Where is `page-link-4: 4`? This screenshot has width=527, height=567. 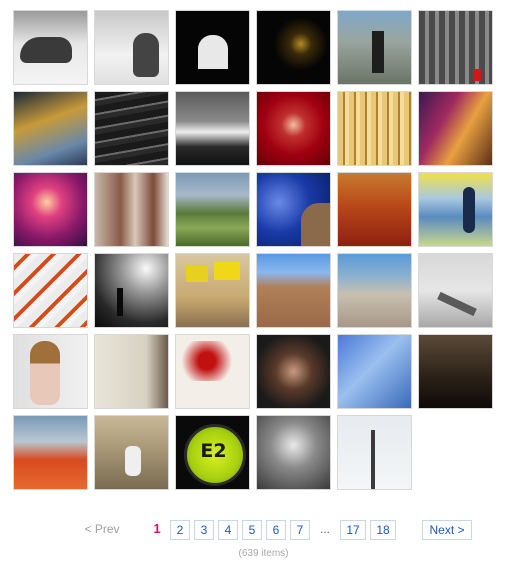 page-link-4: 4 is located at coordinates (228, 530).